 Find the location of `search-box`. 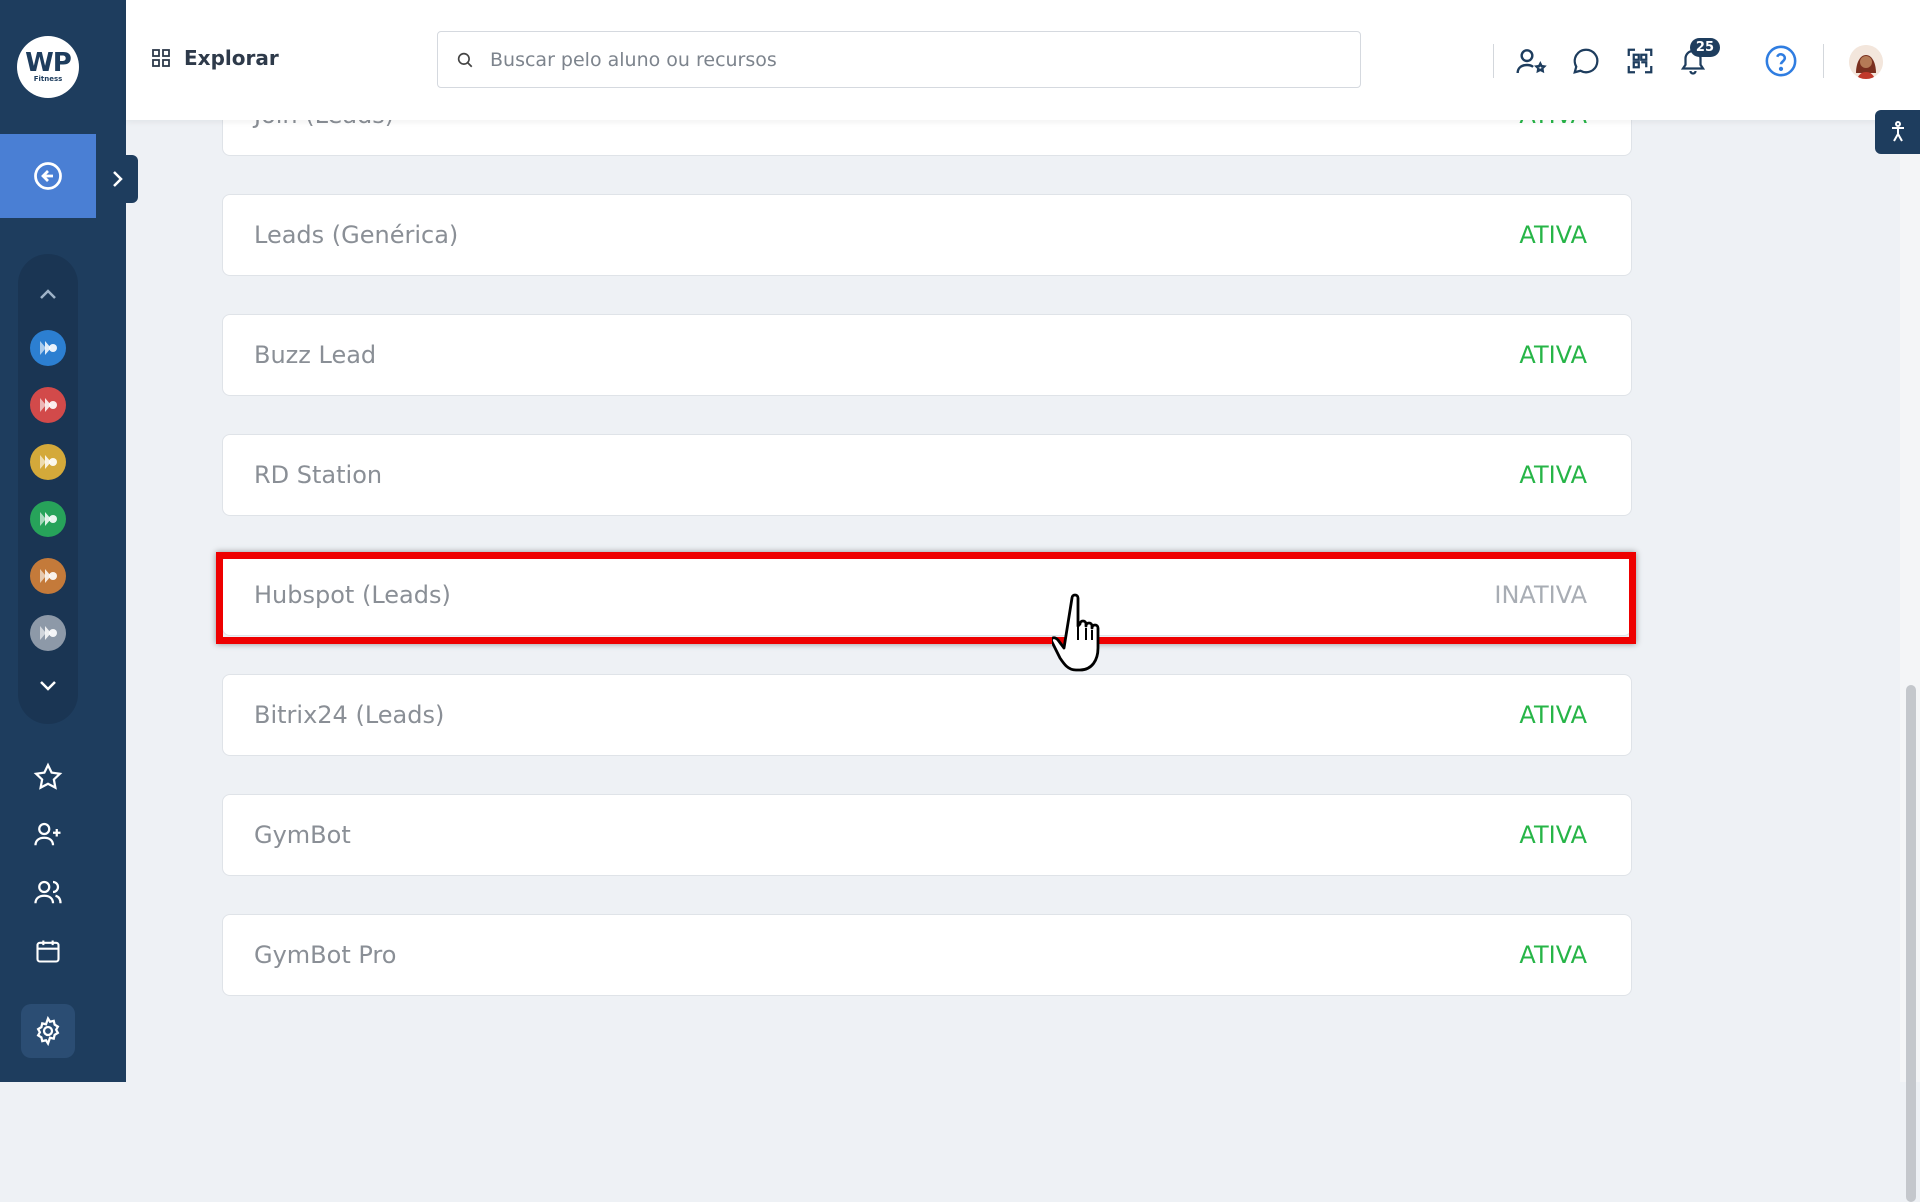

search-box is located at coordinates (899, 59).